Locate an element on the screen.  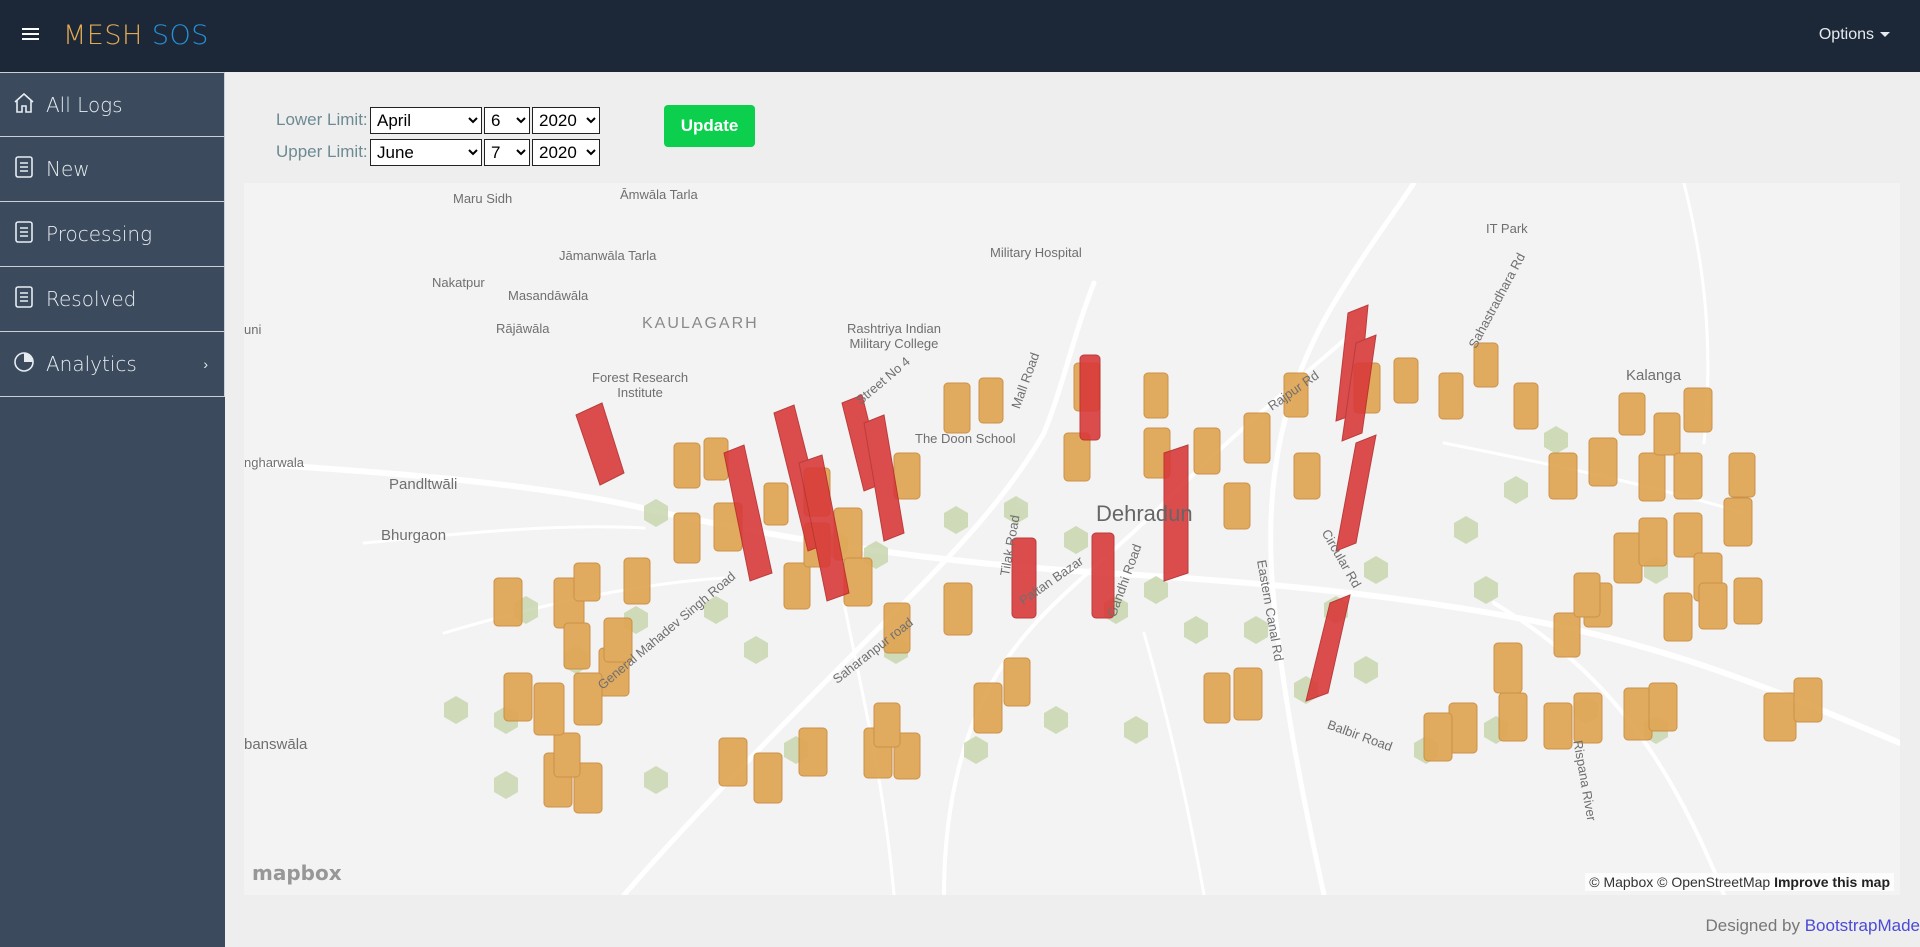
sidebar-item-label: Analytics is located at coordinates (91, 364).